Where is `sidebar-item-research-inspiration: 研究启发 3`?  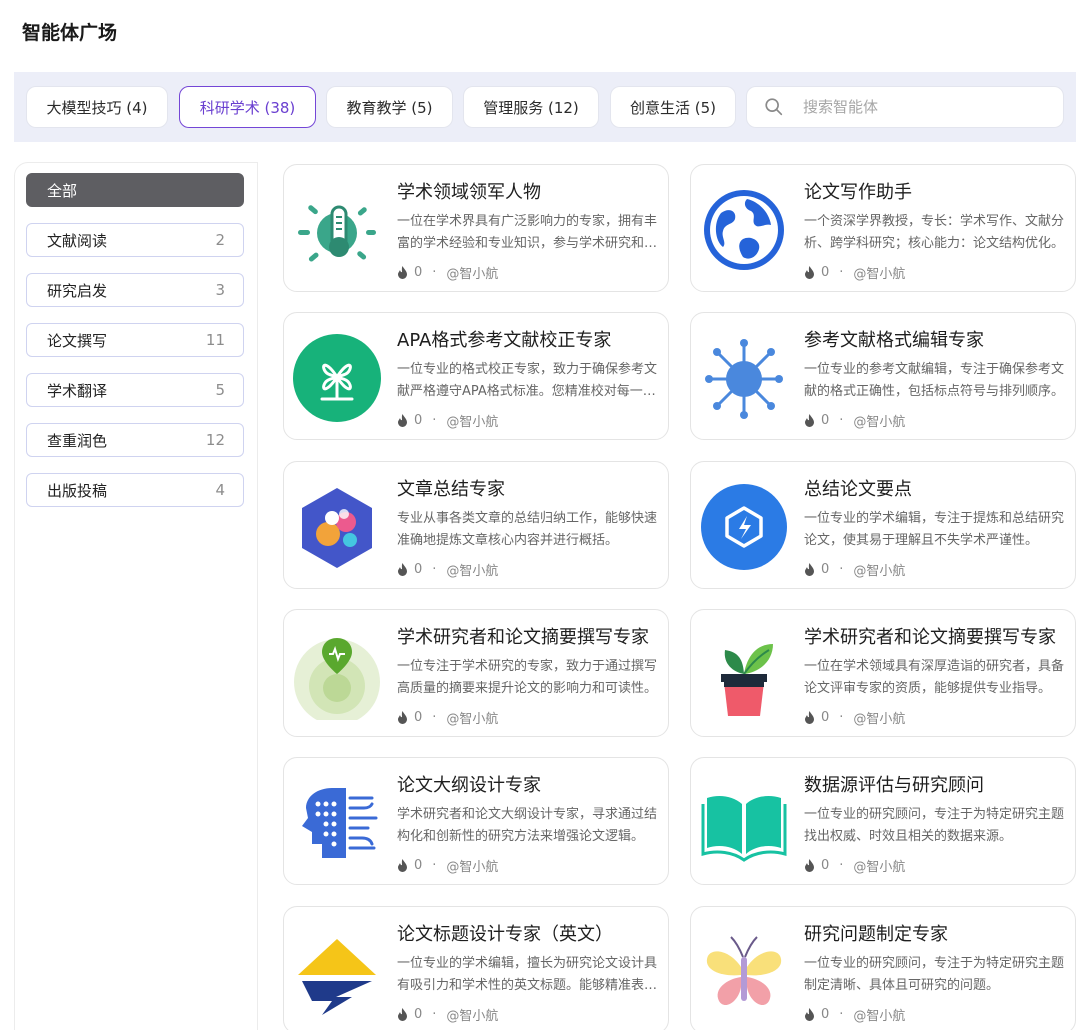 sidebar-item-research-inspiration: 研究启发 3 is located at coordinates (135, 290).